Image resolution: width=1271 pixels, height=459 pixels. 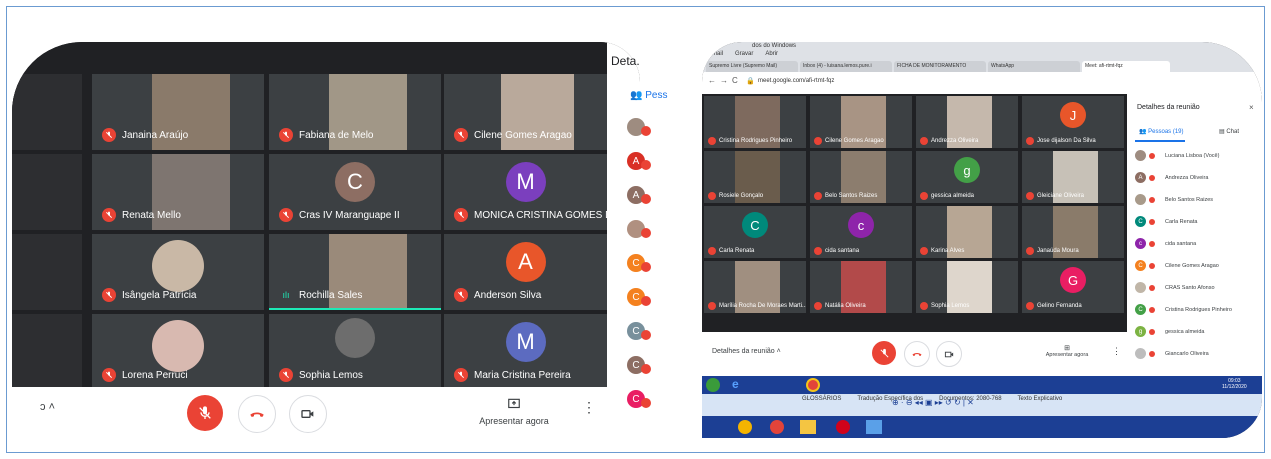 I want to click on url-text: meet.google.com/afi-rtmt-fqz, so click(x=796, y=81).